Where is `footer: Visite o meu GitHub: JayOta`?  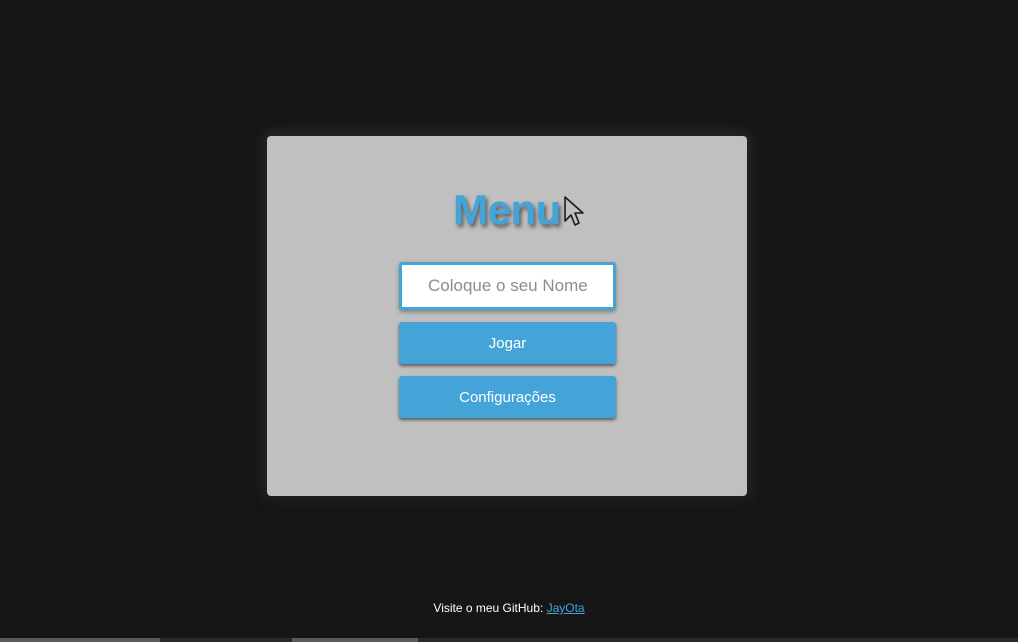 footer: Visite o meu GitHub: JayOta is located at coordinates (509, 608).